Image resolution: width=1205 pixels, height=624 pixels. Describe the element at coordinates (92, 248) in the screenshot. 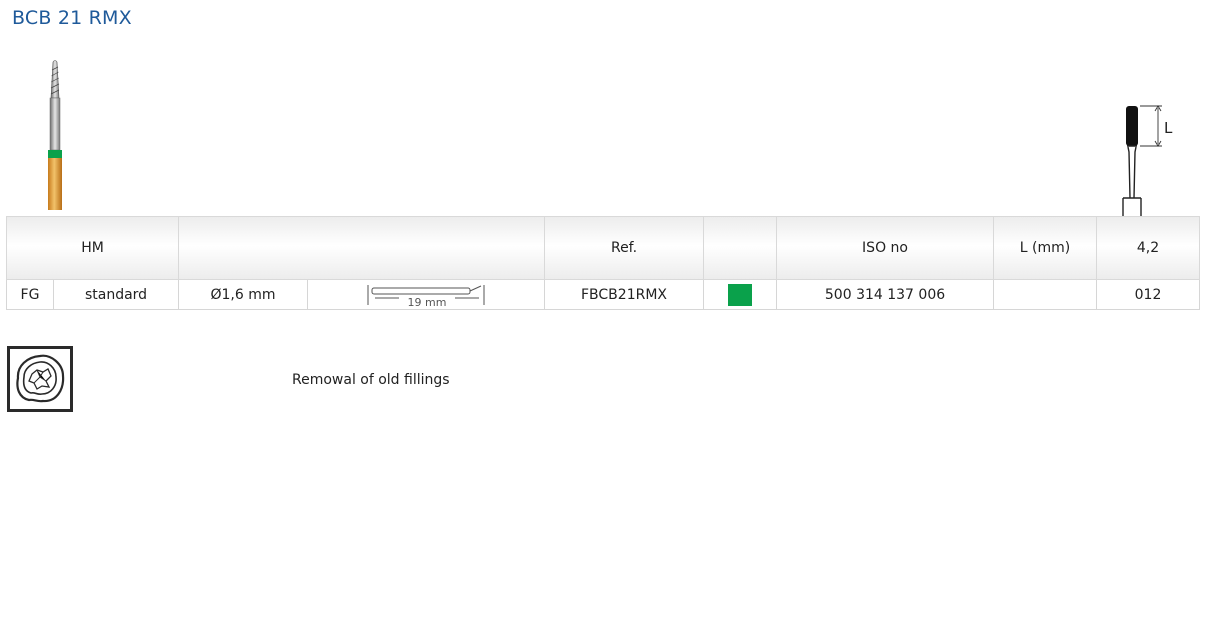

I see `header-material: HM` at that location.